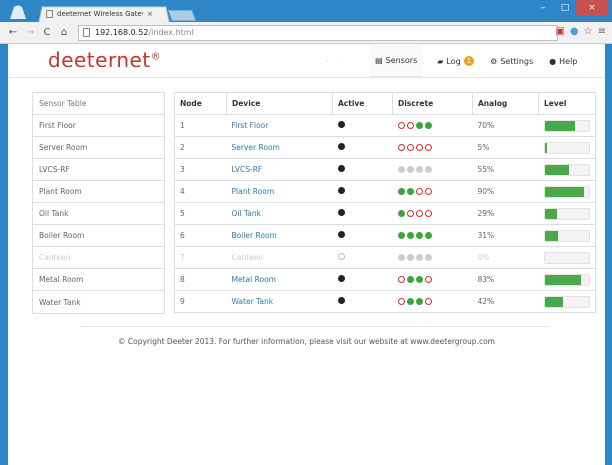  I want to click on nav-settings: ⚙ Settings, so click(511, 61).